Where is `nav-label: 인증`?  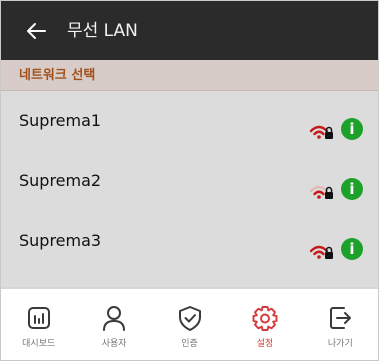
nav-label: 인증 is located at coordinates (189, 344).